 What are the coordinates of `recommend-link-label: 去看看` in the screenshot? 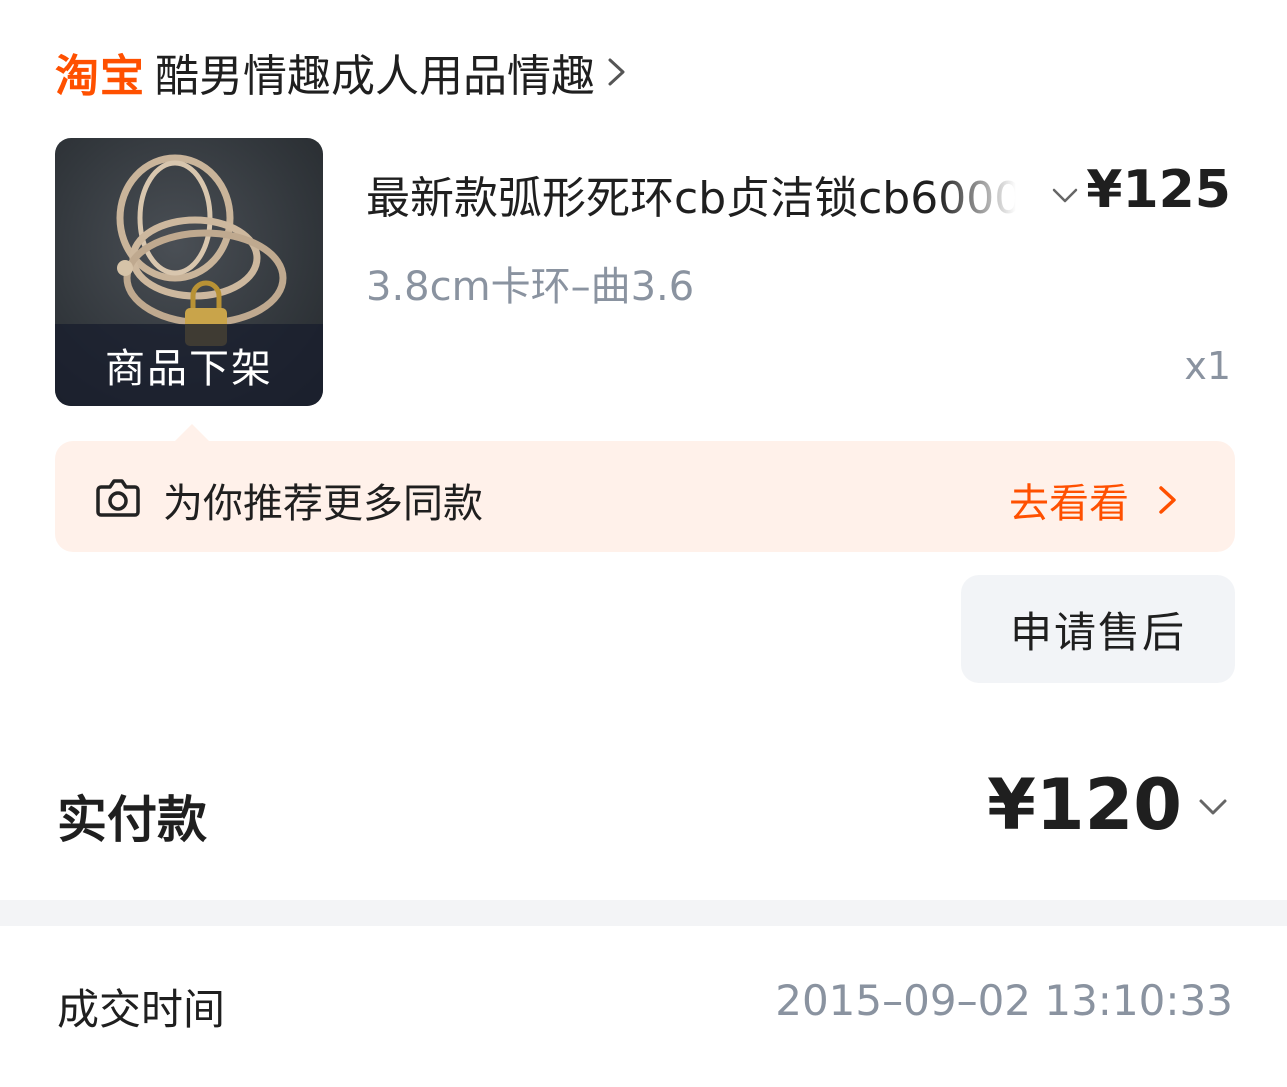 It's located at (1069, 504).